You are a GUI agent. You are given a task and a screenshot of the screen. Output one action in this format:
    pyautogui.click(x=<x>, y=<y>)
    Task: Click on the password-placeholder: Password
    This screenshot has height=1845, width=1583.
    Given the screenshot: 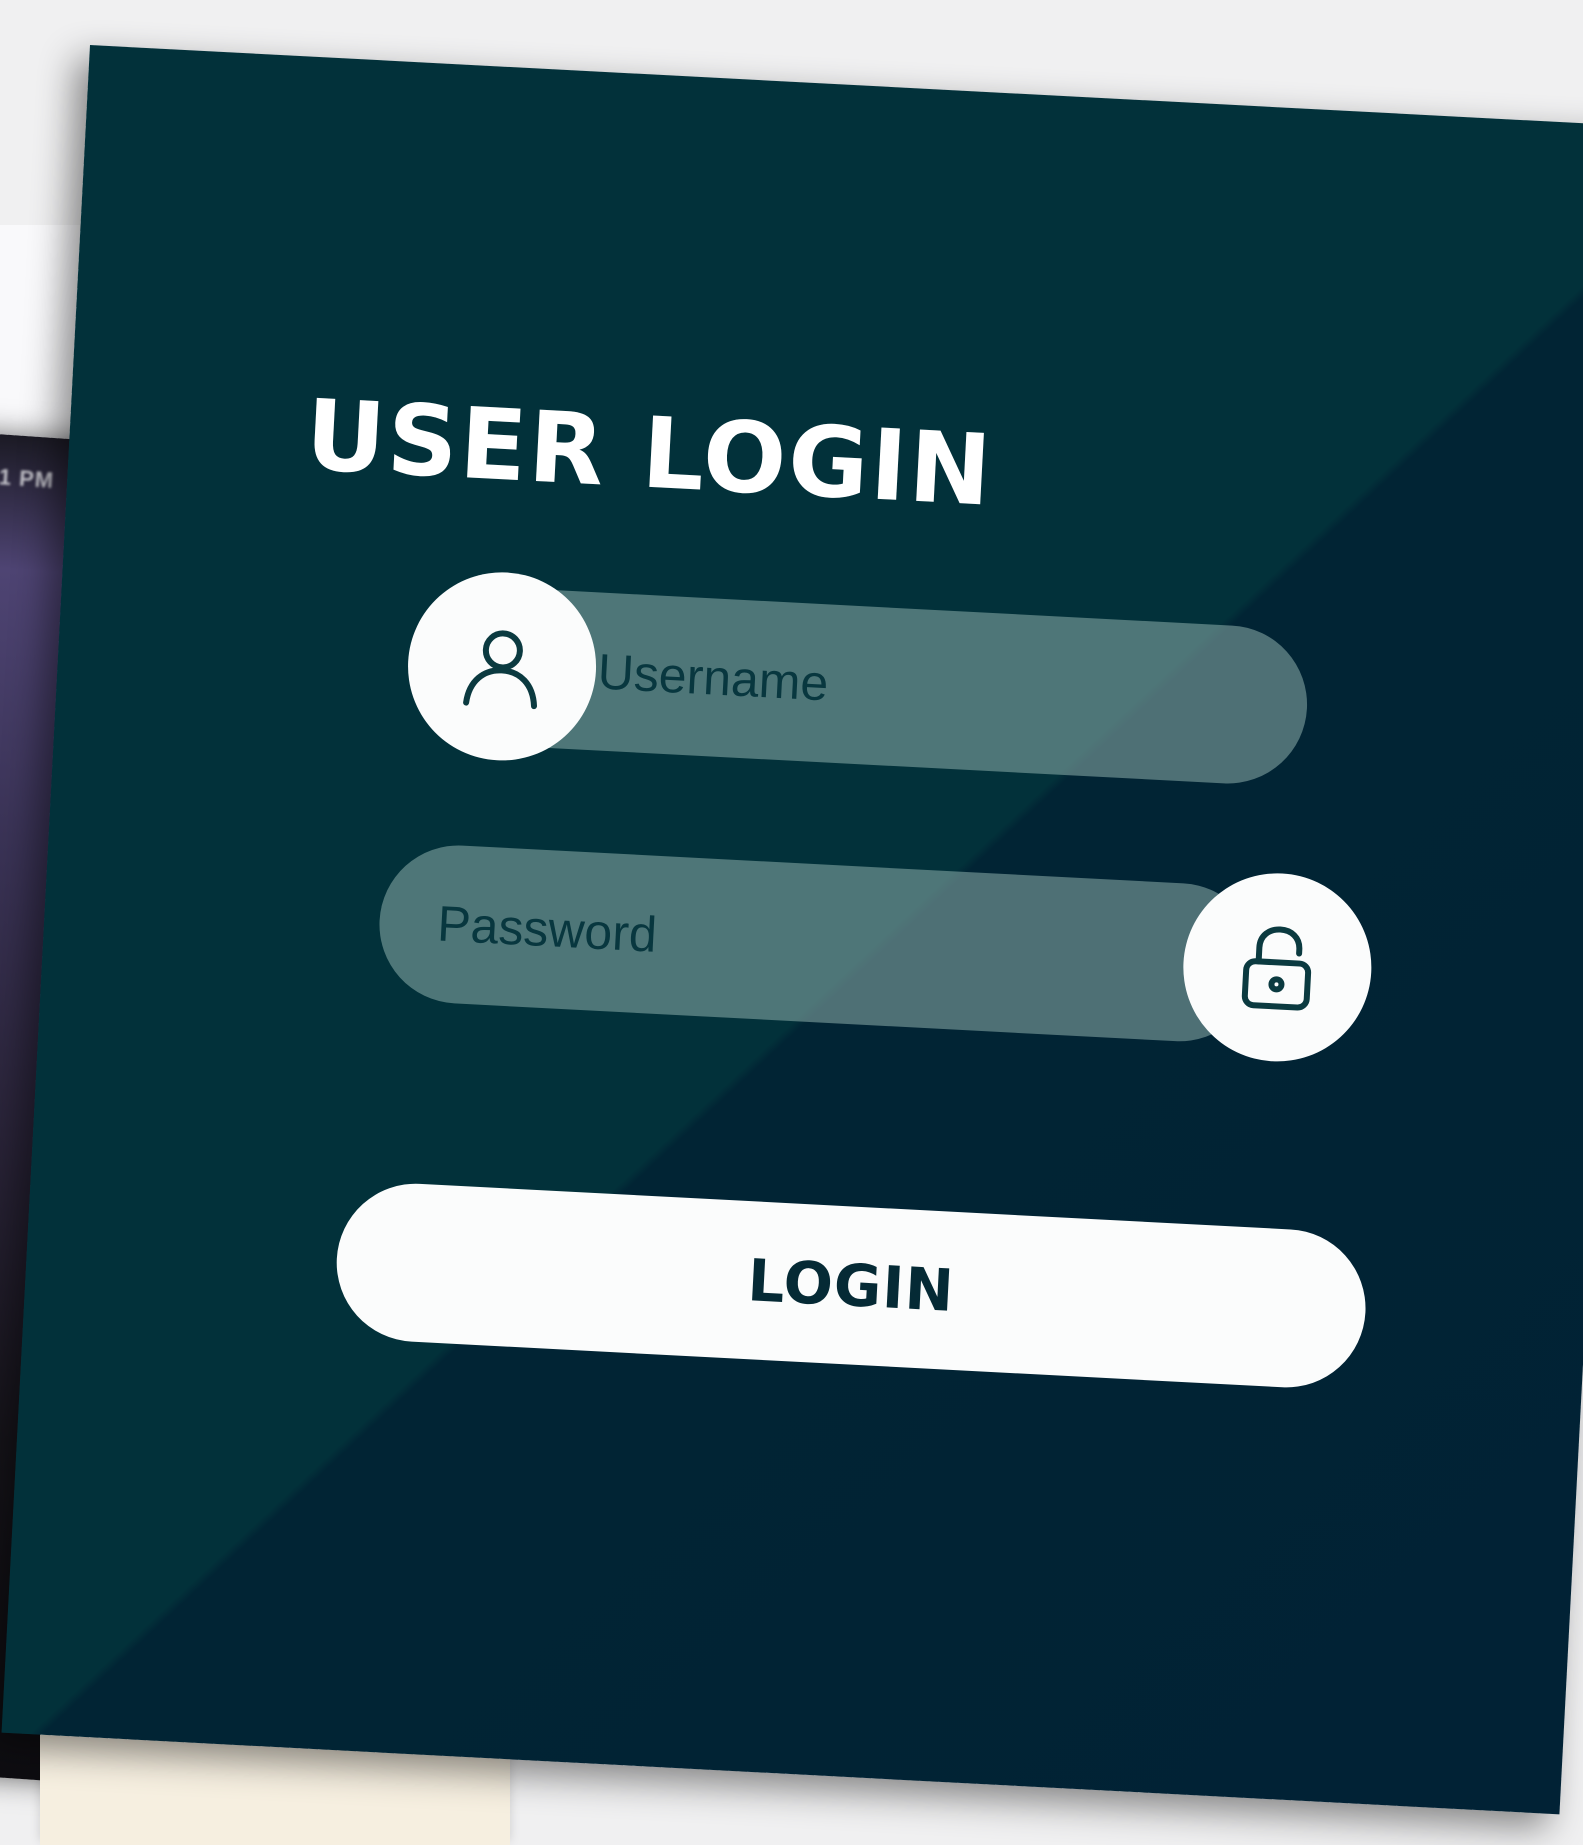 What is the action you would take?
    pyautogui.click(x=547, y=929)
    